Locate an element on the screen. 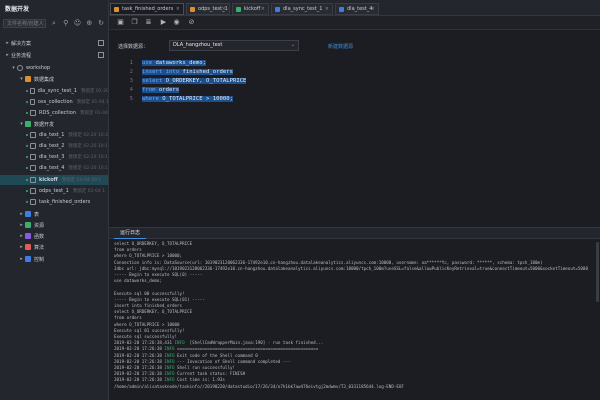 The height and width of the screenshot is (400, 600). selected-text: use dataworks_demo; is located at coordinates (174, 63).